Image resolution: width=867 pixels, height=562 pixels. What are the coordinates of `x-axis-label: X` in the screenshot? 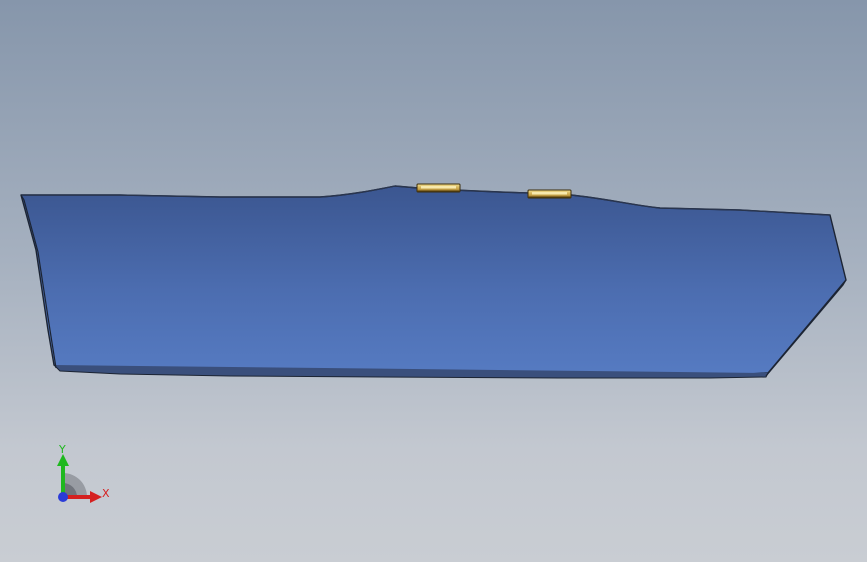 It's located at (106, 493).